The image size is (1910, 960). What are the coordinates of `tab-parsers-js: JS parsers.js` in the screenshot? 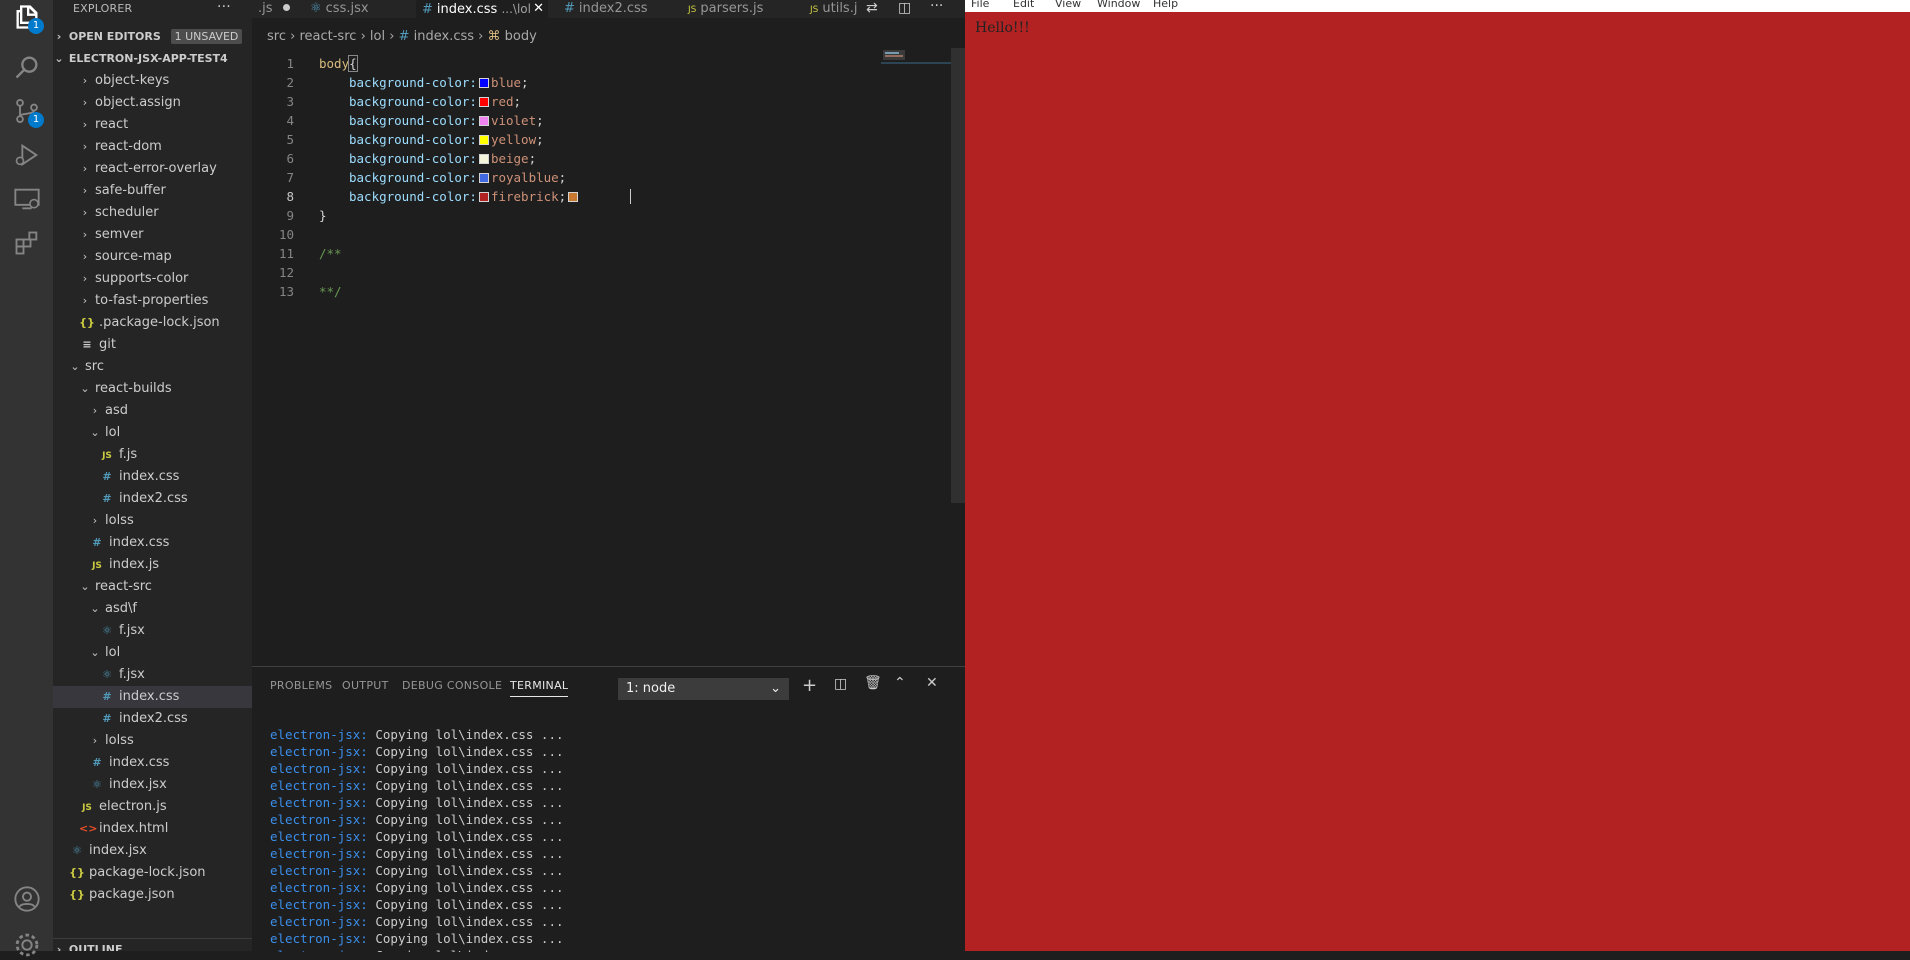 It's located at (725, 9).